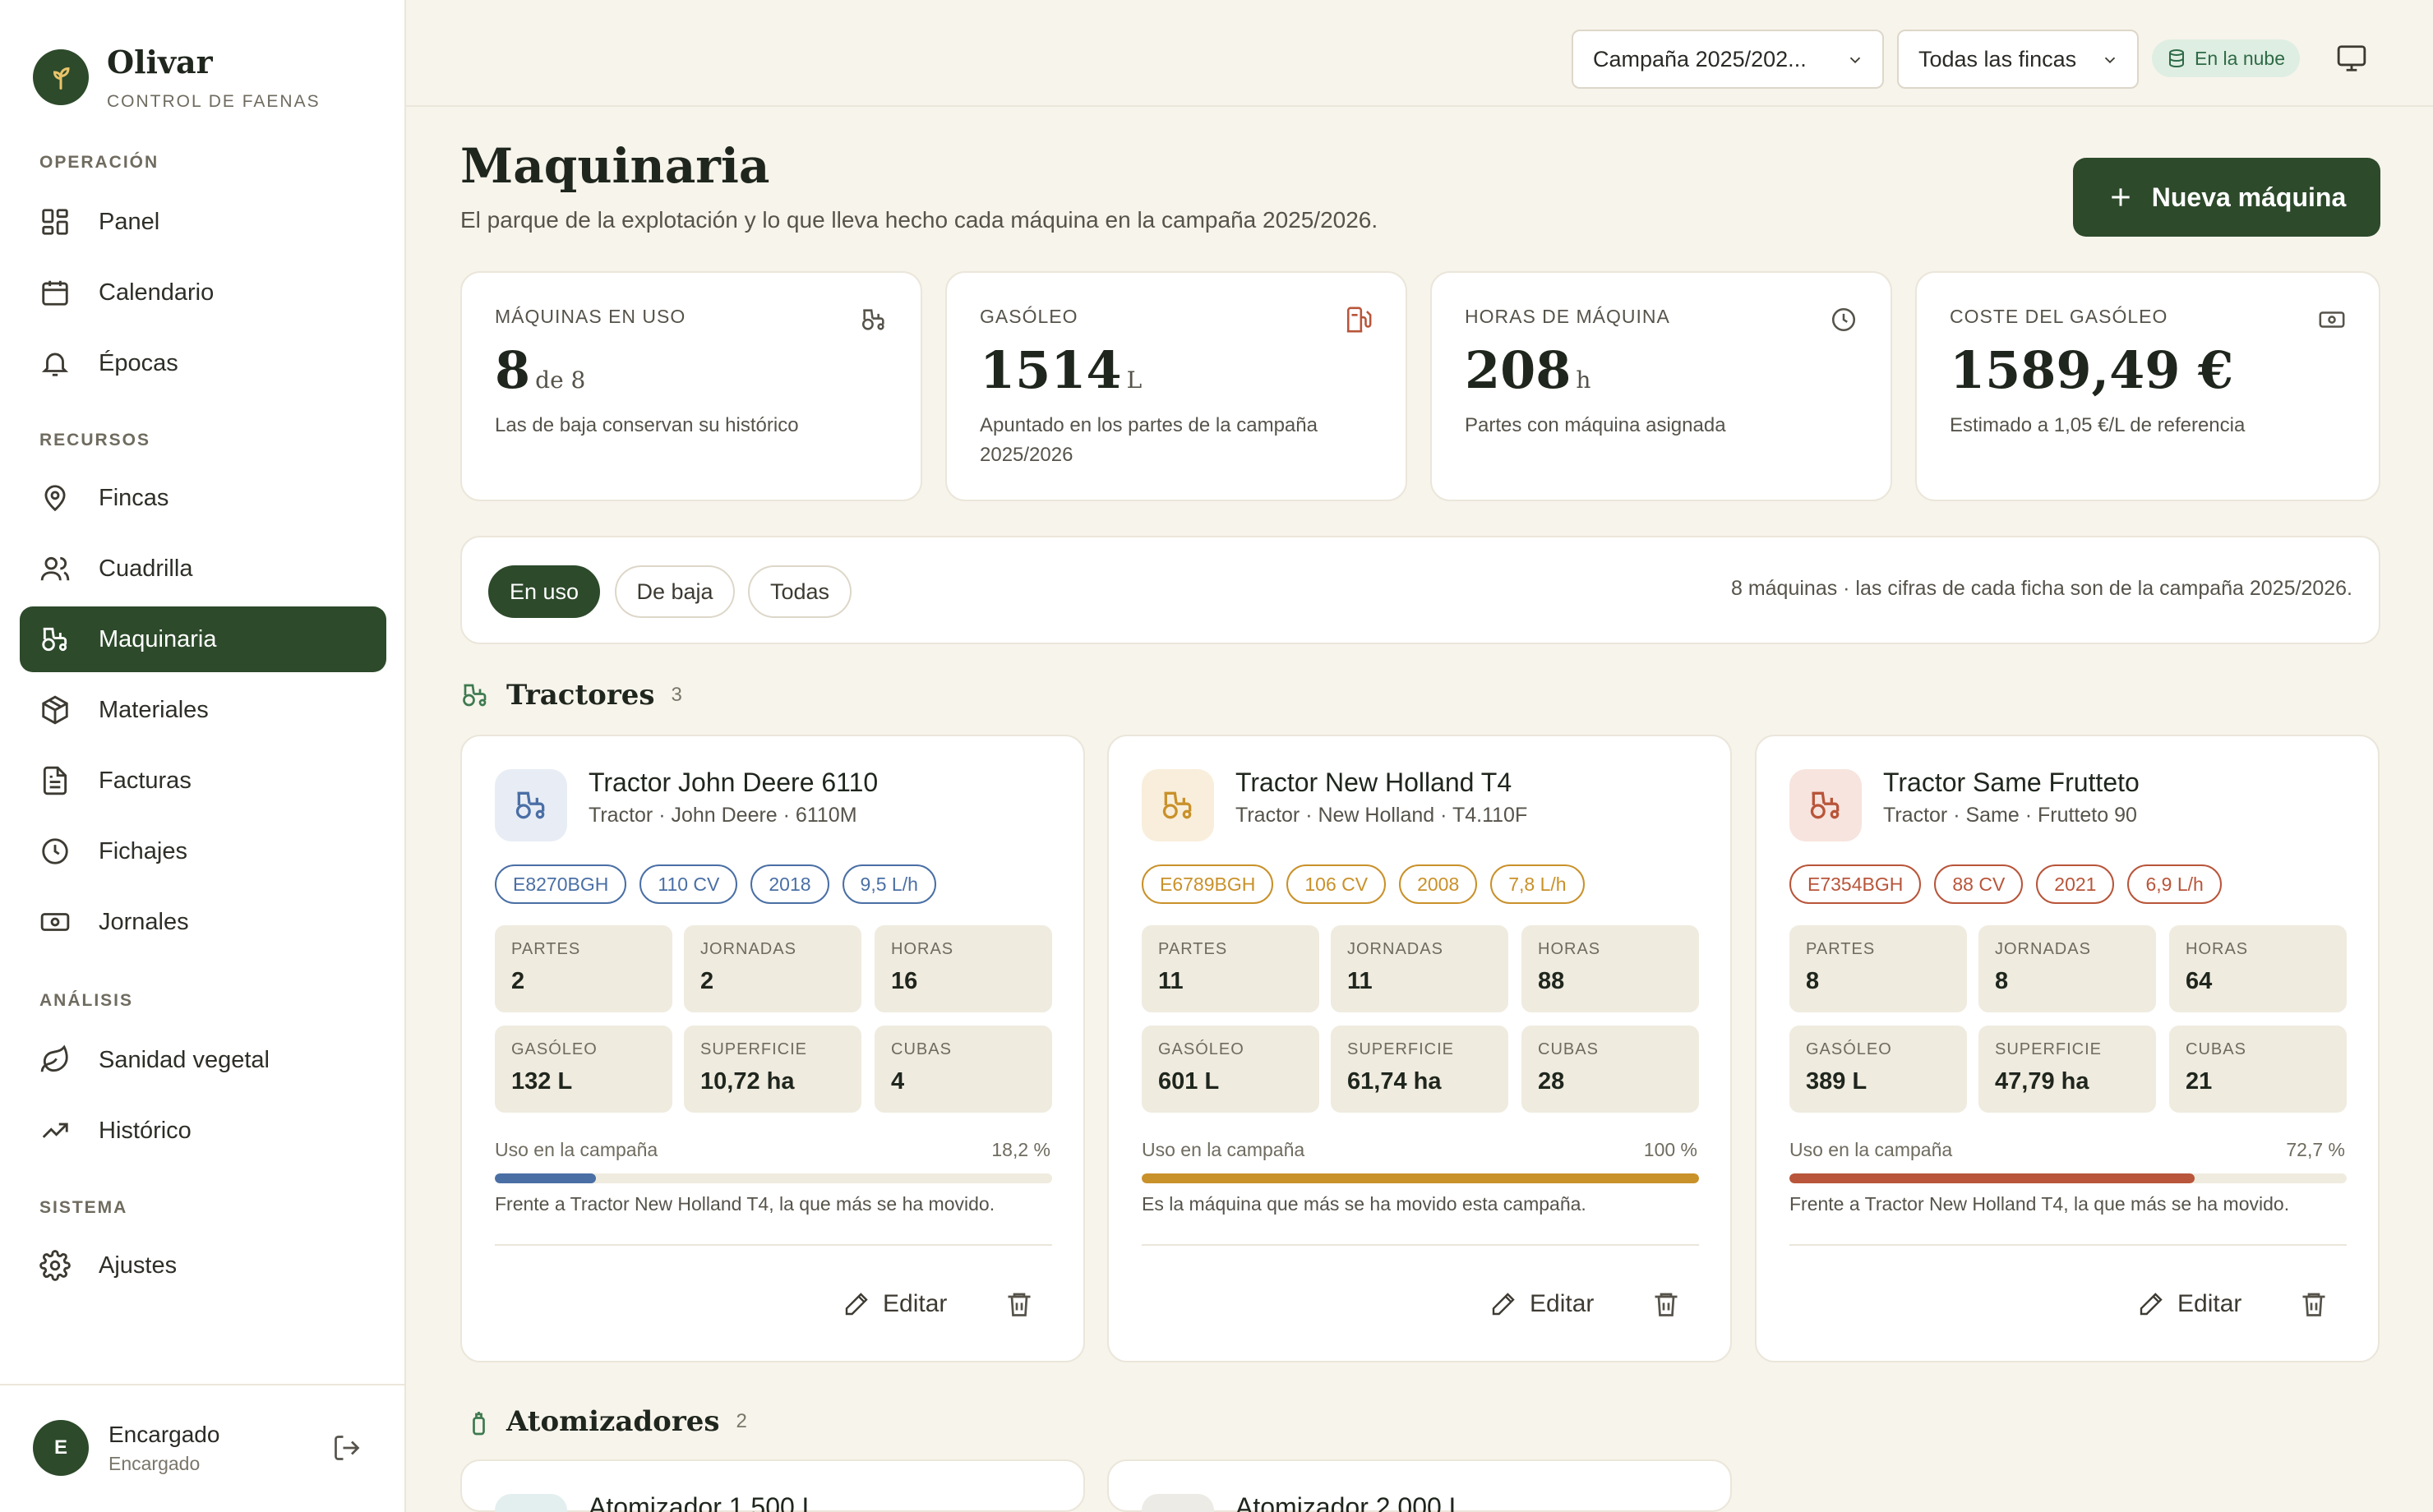 The image size is (2433, 1512). What do you see at coordinates (590, 317) in the screenshot?
I see `stat-label: MÁQUINAS EN USO` at bounding box center [590, 317].